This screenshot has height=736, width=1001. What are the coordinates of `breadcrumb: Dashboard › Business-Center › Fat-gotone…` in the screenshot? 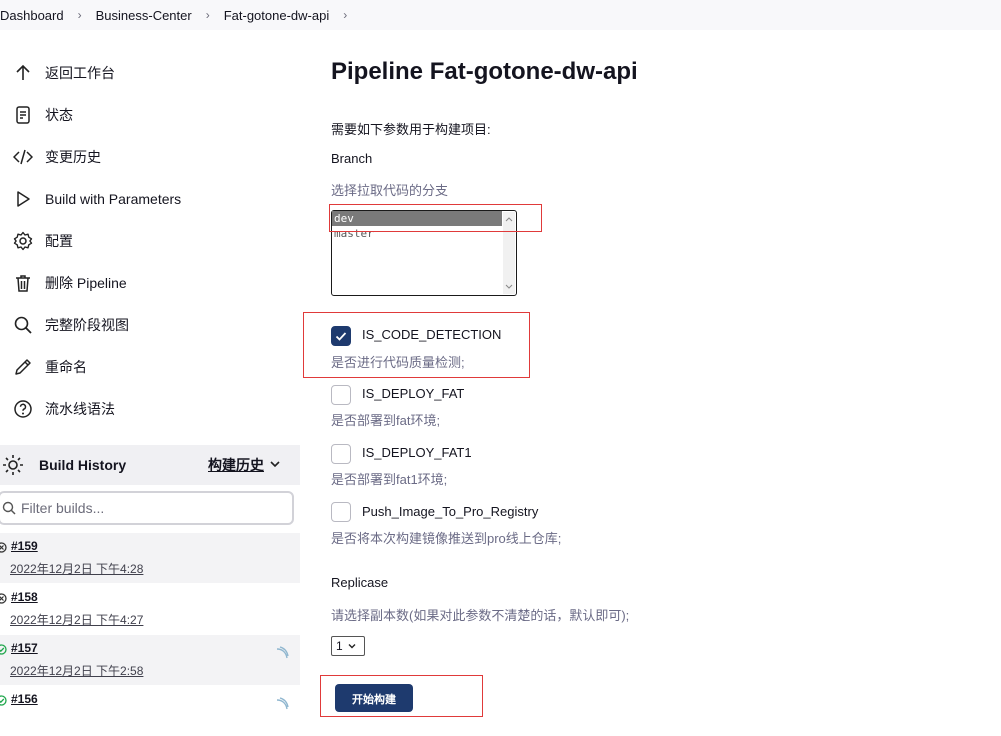 It's located at (500, 15).